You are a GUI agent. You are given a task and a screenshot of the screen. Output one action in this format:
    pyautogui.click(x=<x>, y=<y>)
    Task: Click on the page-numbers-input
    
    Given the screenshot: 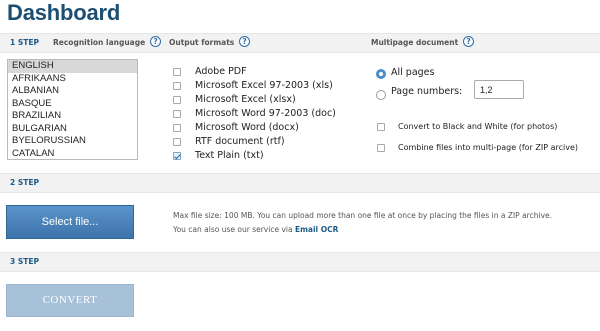 What is the action you would take?
    pyautogui.click(x=499, y=89)
    